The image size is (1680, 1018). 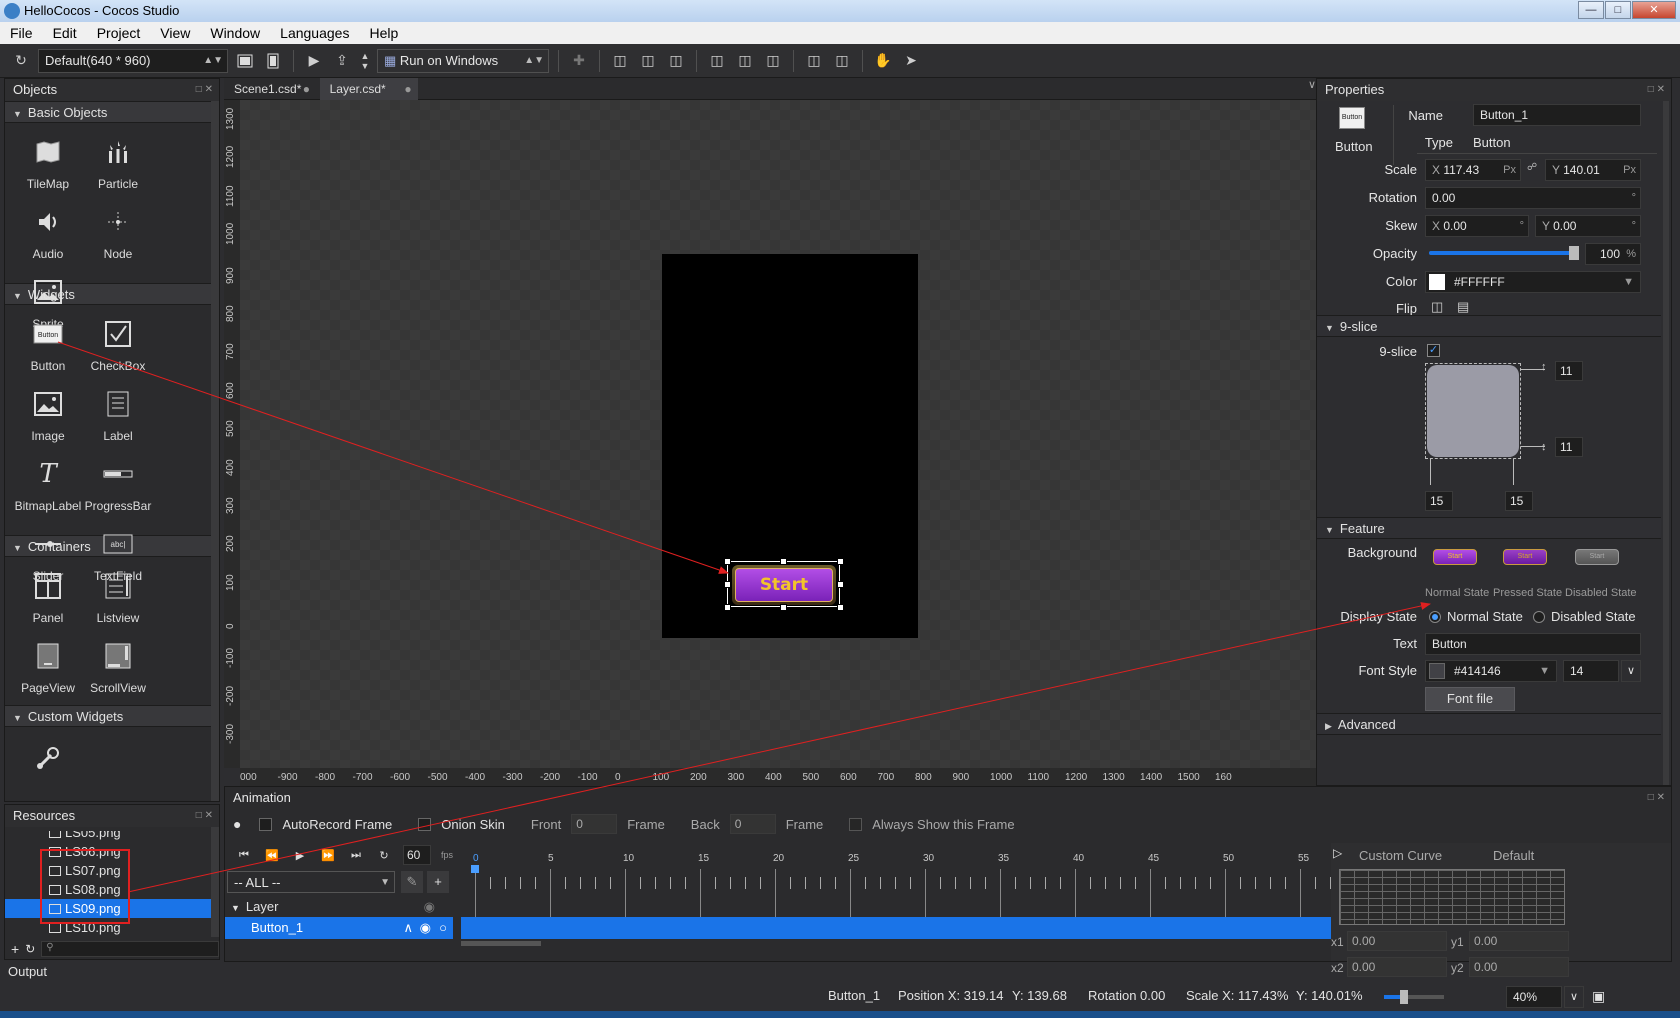 What do you see at coordinates (112, 112) in the screenshot?
I see `section-basic-objects: ▼ Basic Objects` at bounding box center [112, 112].